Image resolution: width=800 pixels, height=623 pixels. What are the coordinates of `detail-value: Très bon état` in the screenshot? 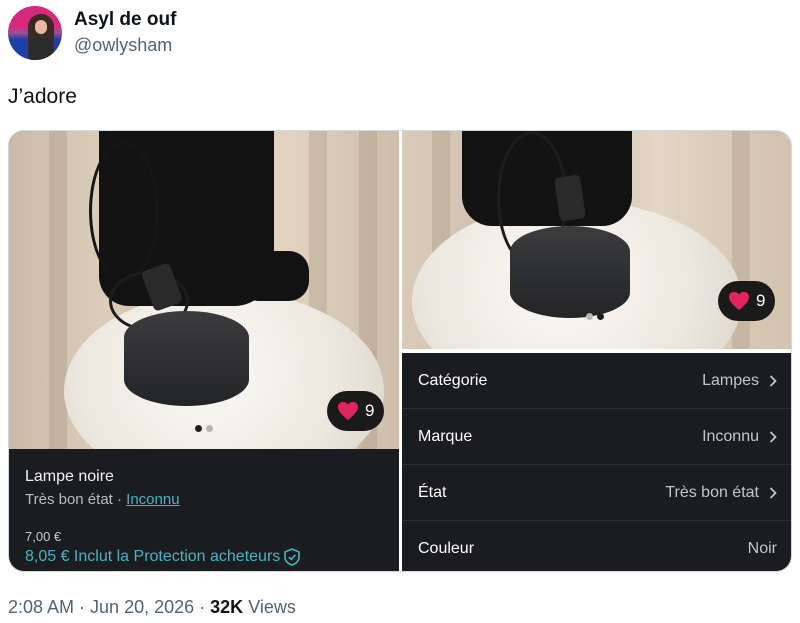 It's located at (721, 493).